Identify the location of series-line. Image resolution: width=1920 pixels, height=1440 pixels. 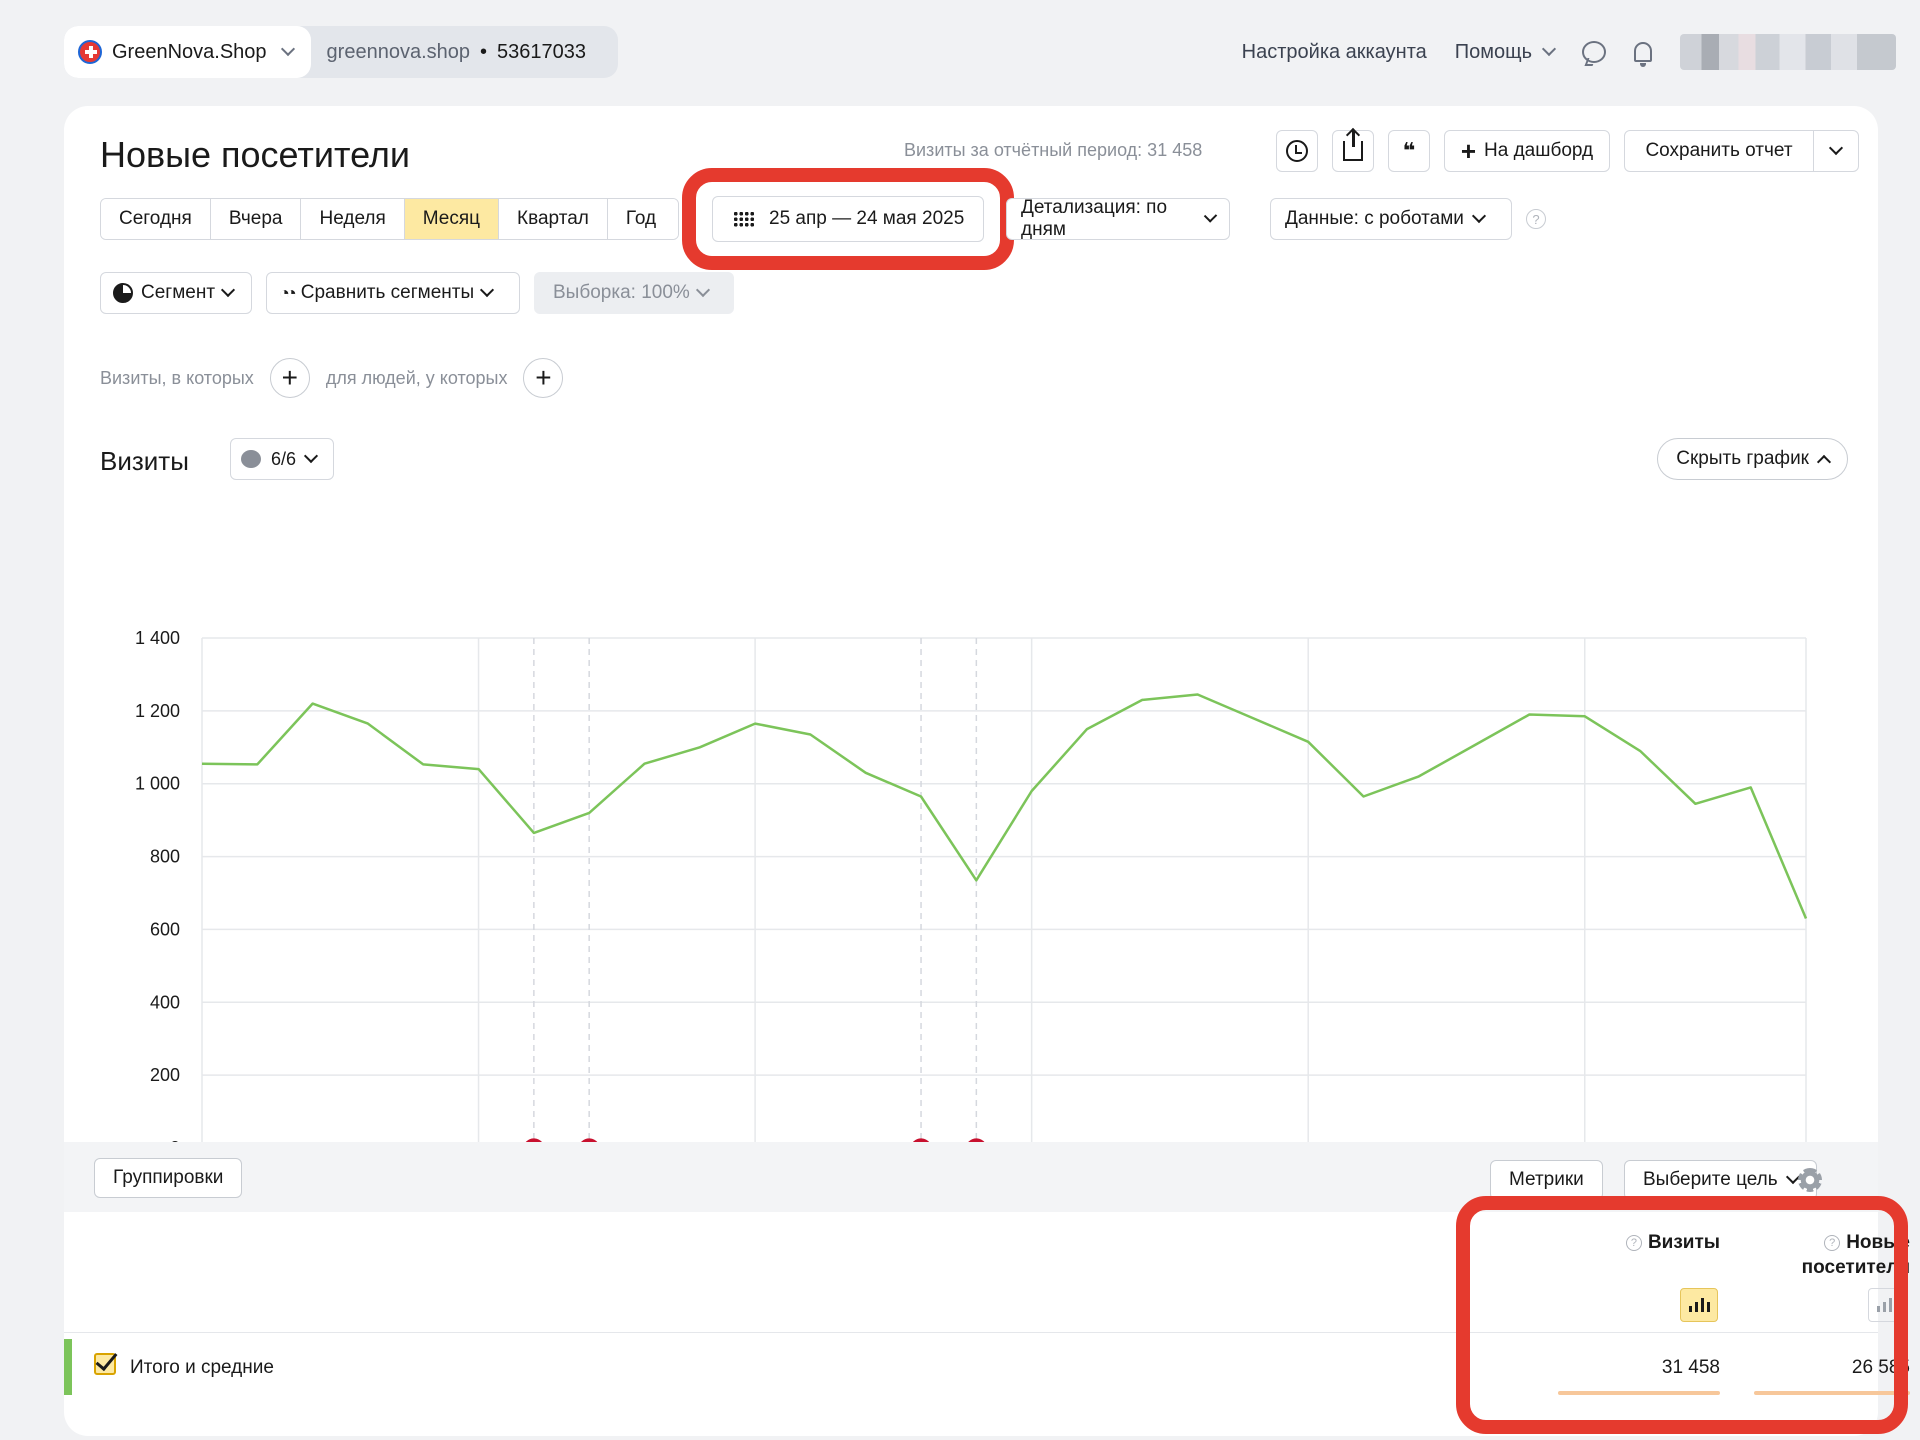
(1004, 806).